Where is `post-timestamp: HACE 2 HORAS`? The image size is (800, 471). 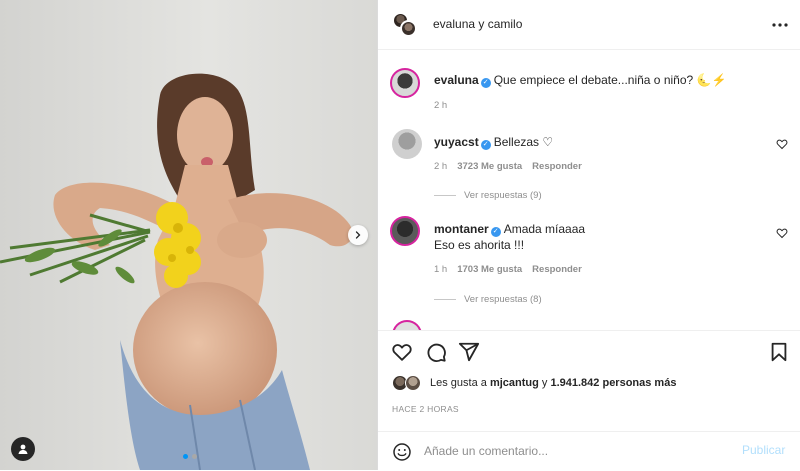 post-timestamp: HACE 2 HORAS is located at coordinates (425, 409).